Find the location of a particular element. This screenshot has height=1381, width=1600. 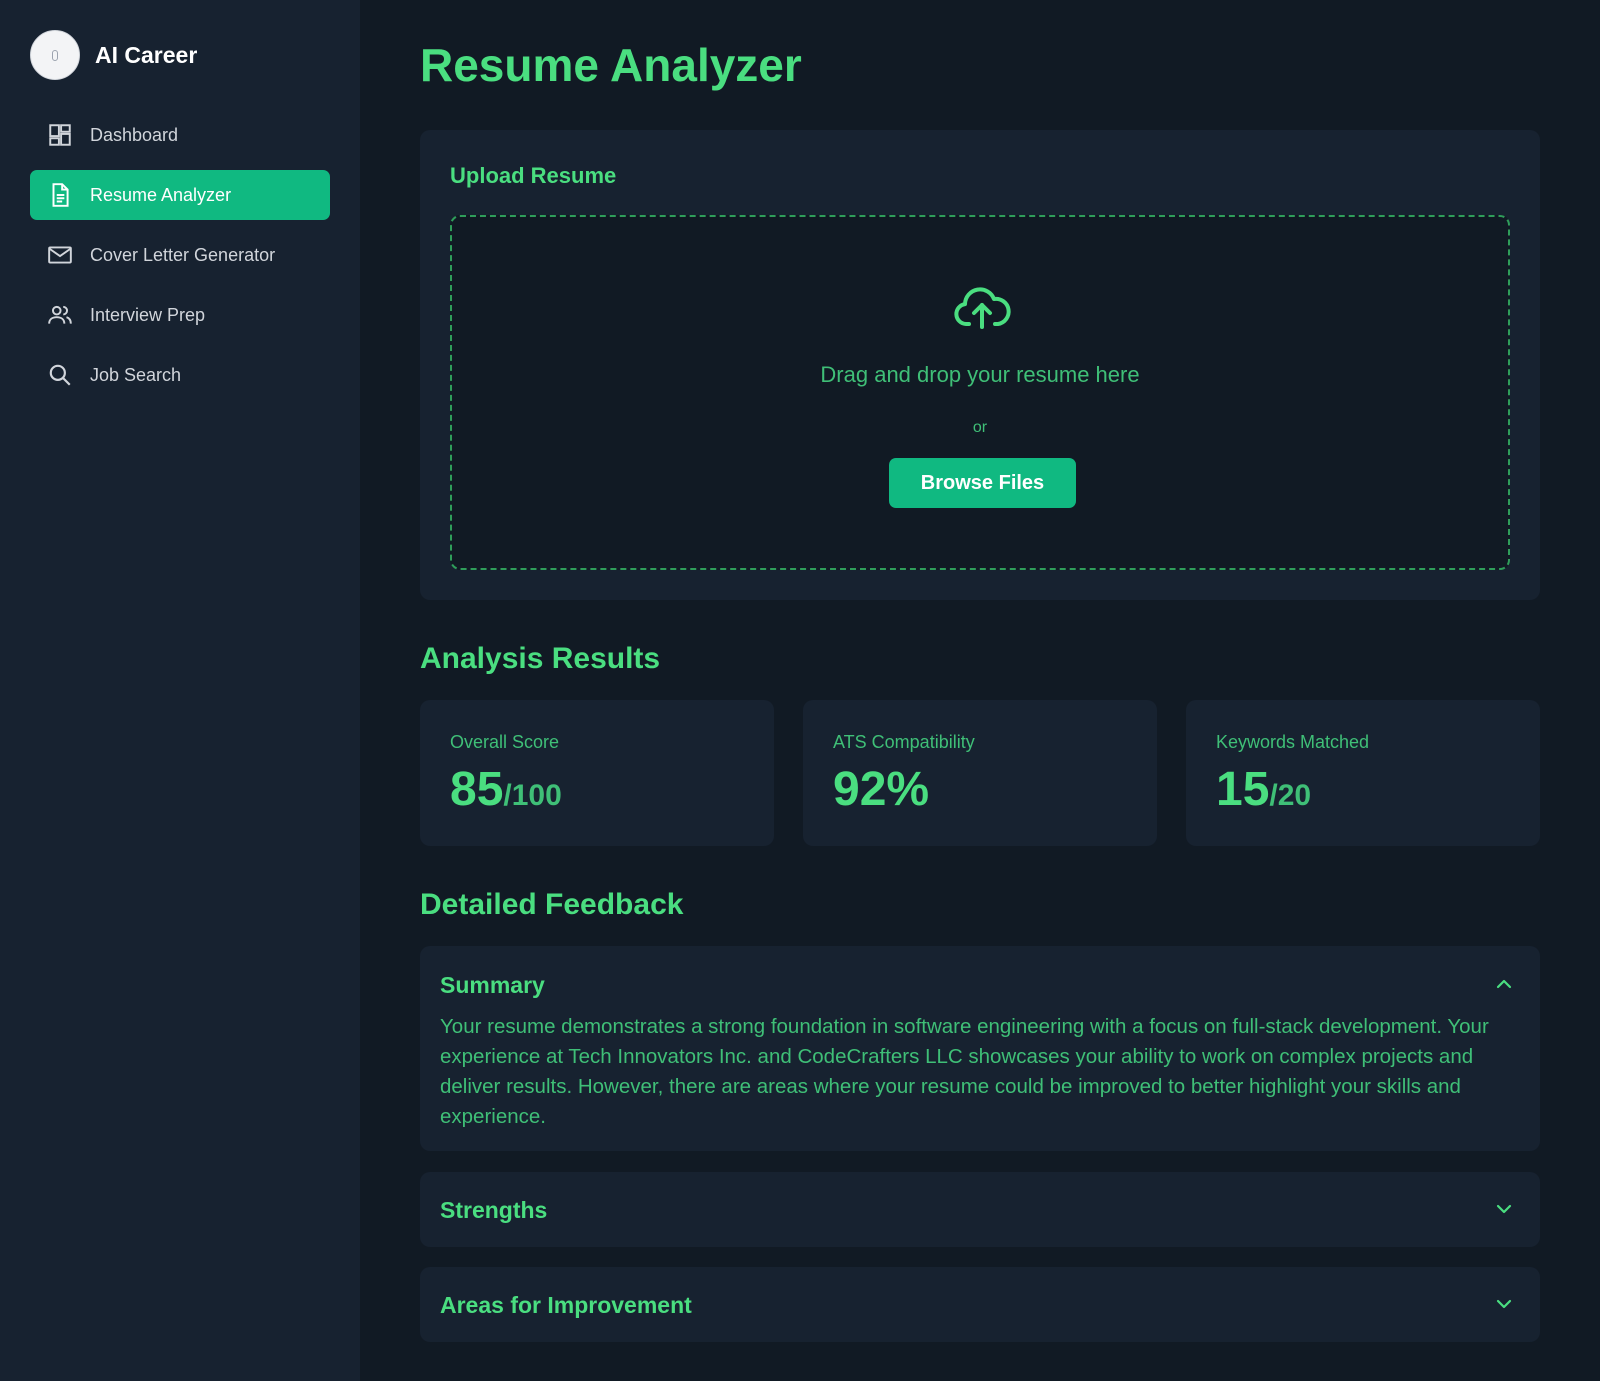

mail-icon is located at coordinates (60, 255).